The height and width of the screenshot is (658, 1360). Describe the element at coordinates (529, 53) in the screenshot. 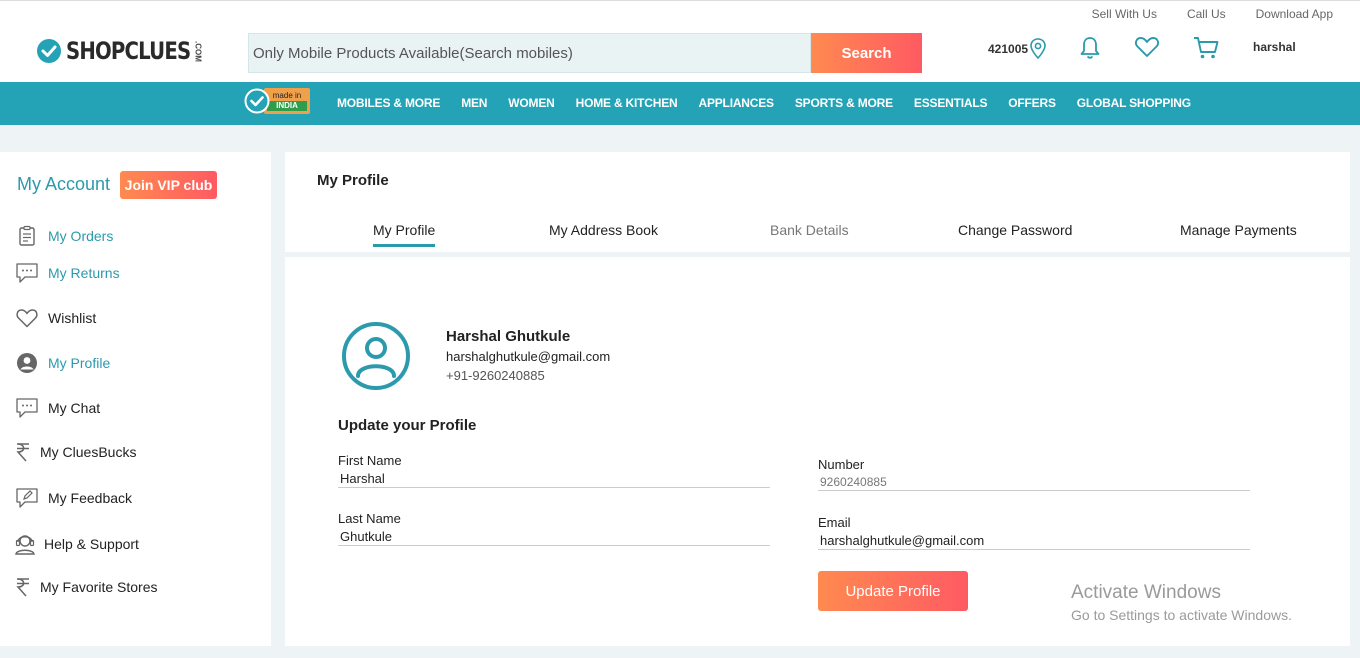

I see `search-input` at that location.